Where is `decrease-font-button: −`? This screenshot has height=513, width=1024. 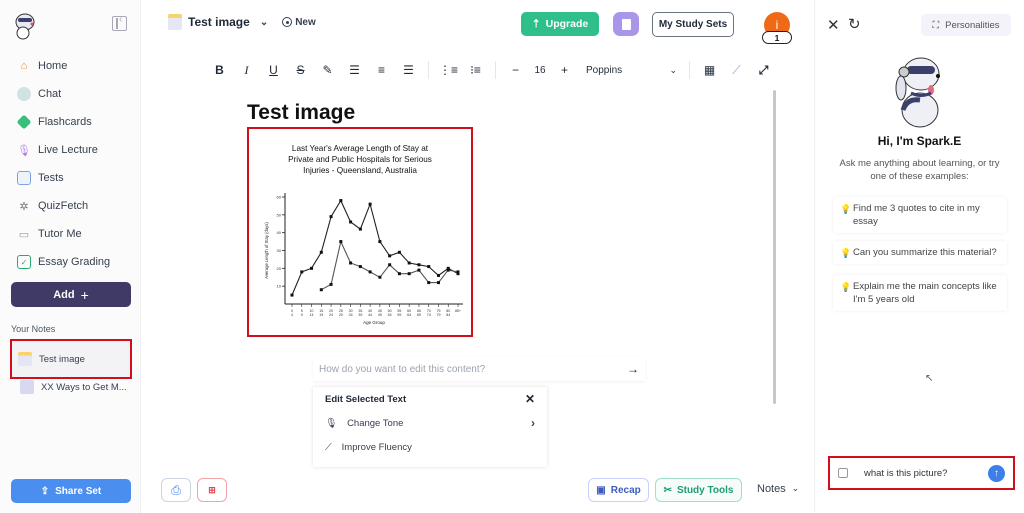 decrease-font-button: − is located at coordinates (515, 70).